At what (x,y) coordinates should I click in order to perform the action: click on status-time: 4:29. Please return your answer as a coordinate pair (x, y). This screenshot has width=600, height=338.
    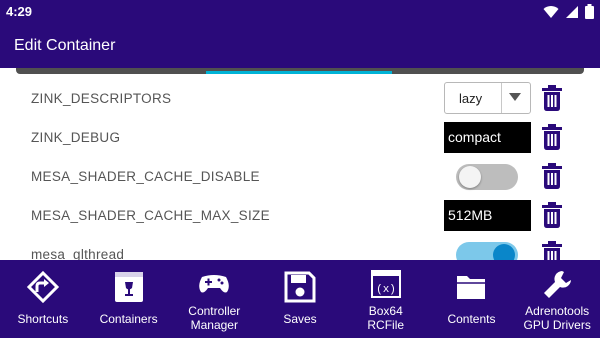
    Looking at the image, I should click on (19, 11).